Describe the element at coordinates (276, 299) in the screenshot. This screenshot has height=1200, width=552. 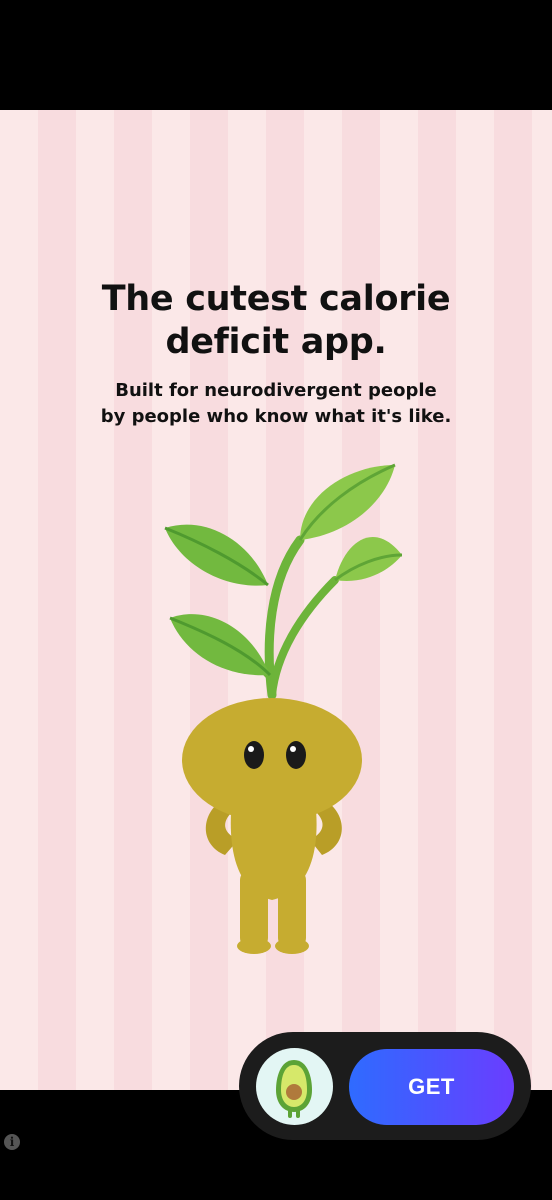
I see `ad-headline-line-1: The cutest calorie` at that location.